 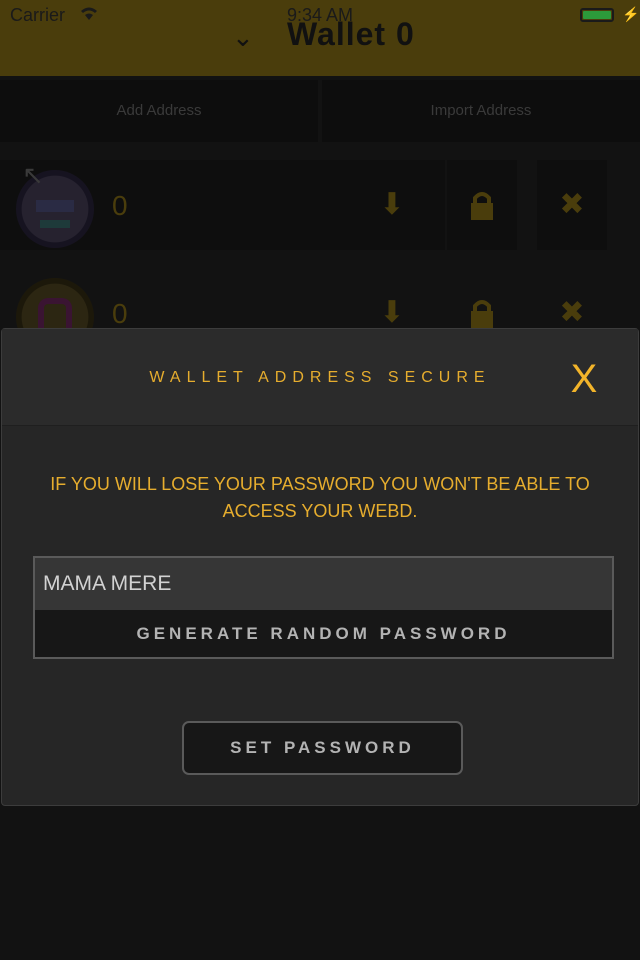 I want to click on password-box: GENERATE RANDOM PASSWORD, so click(x=323, y=607).